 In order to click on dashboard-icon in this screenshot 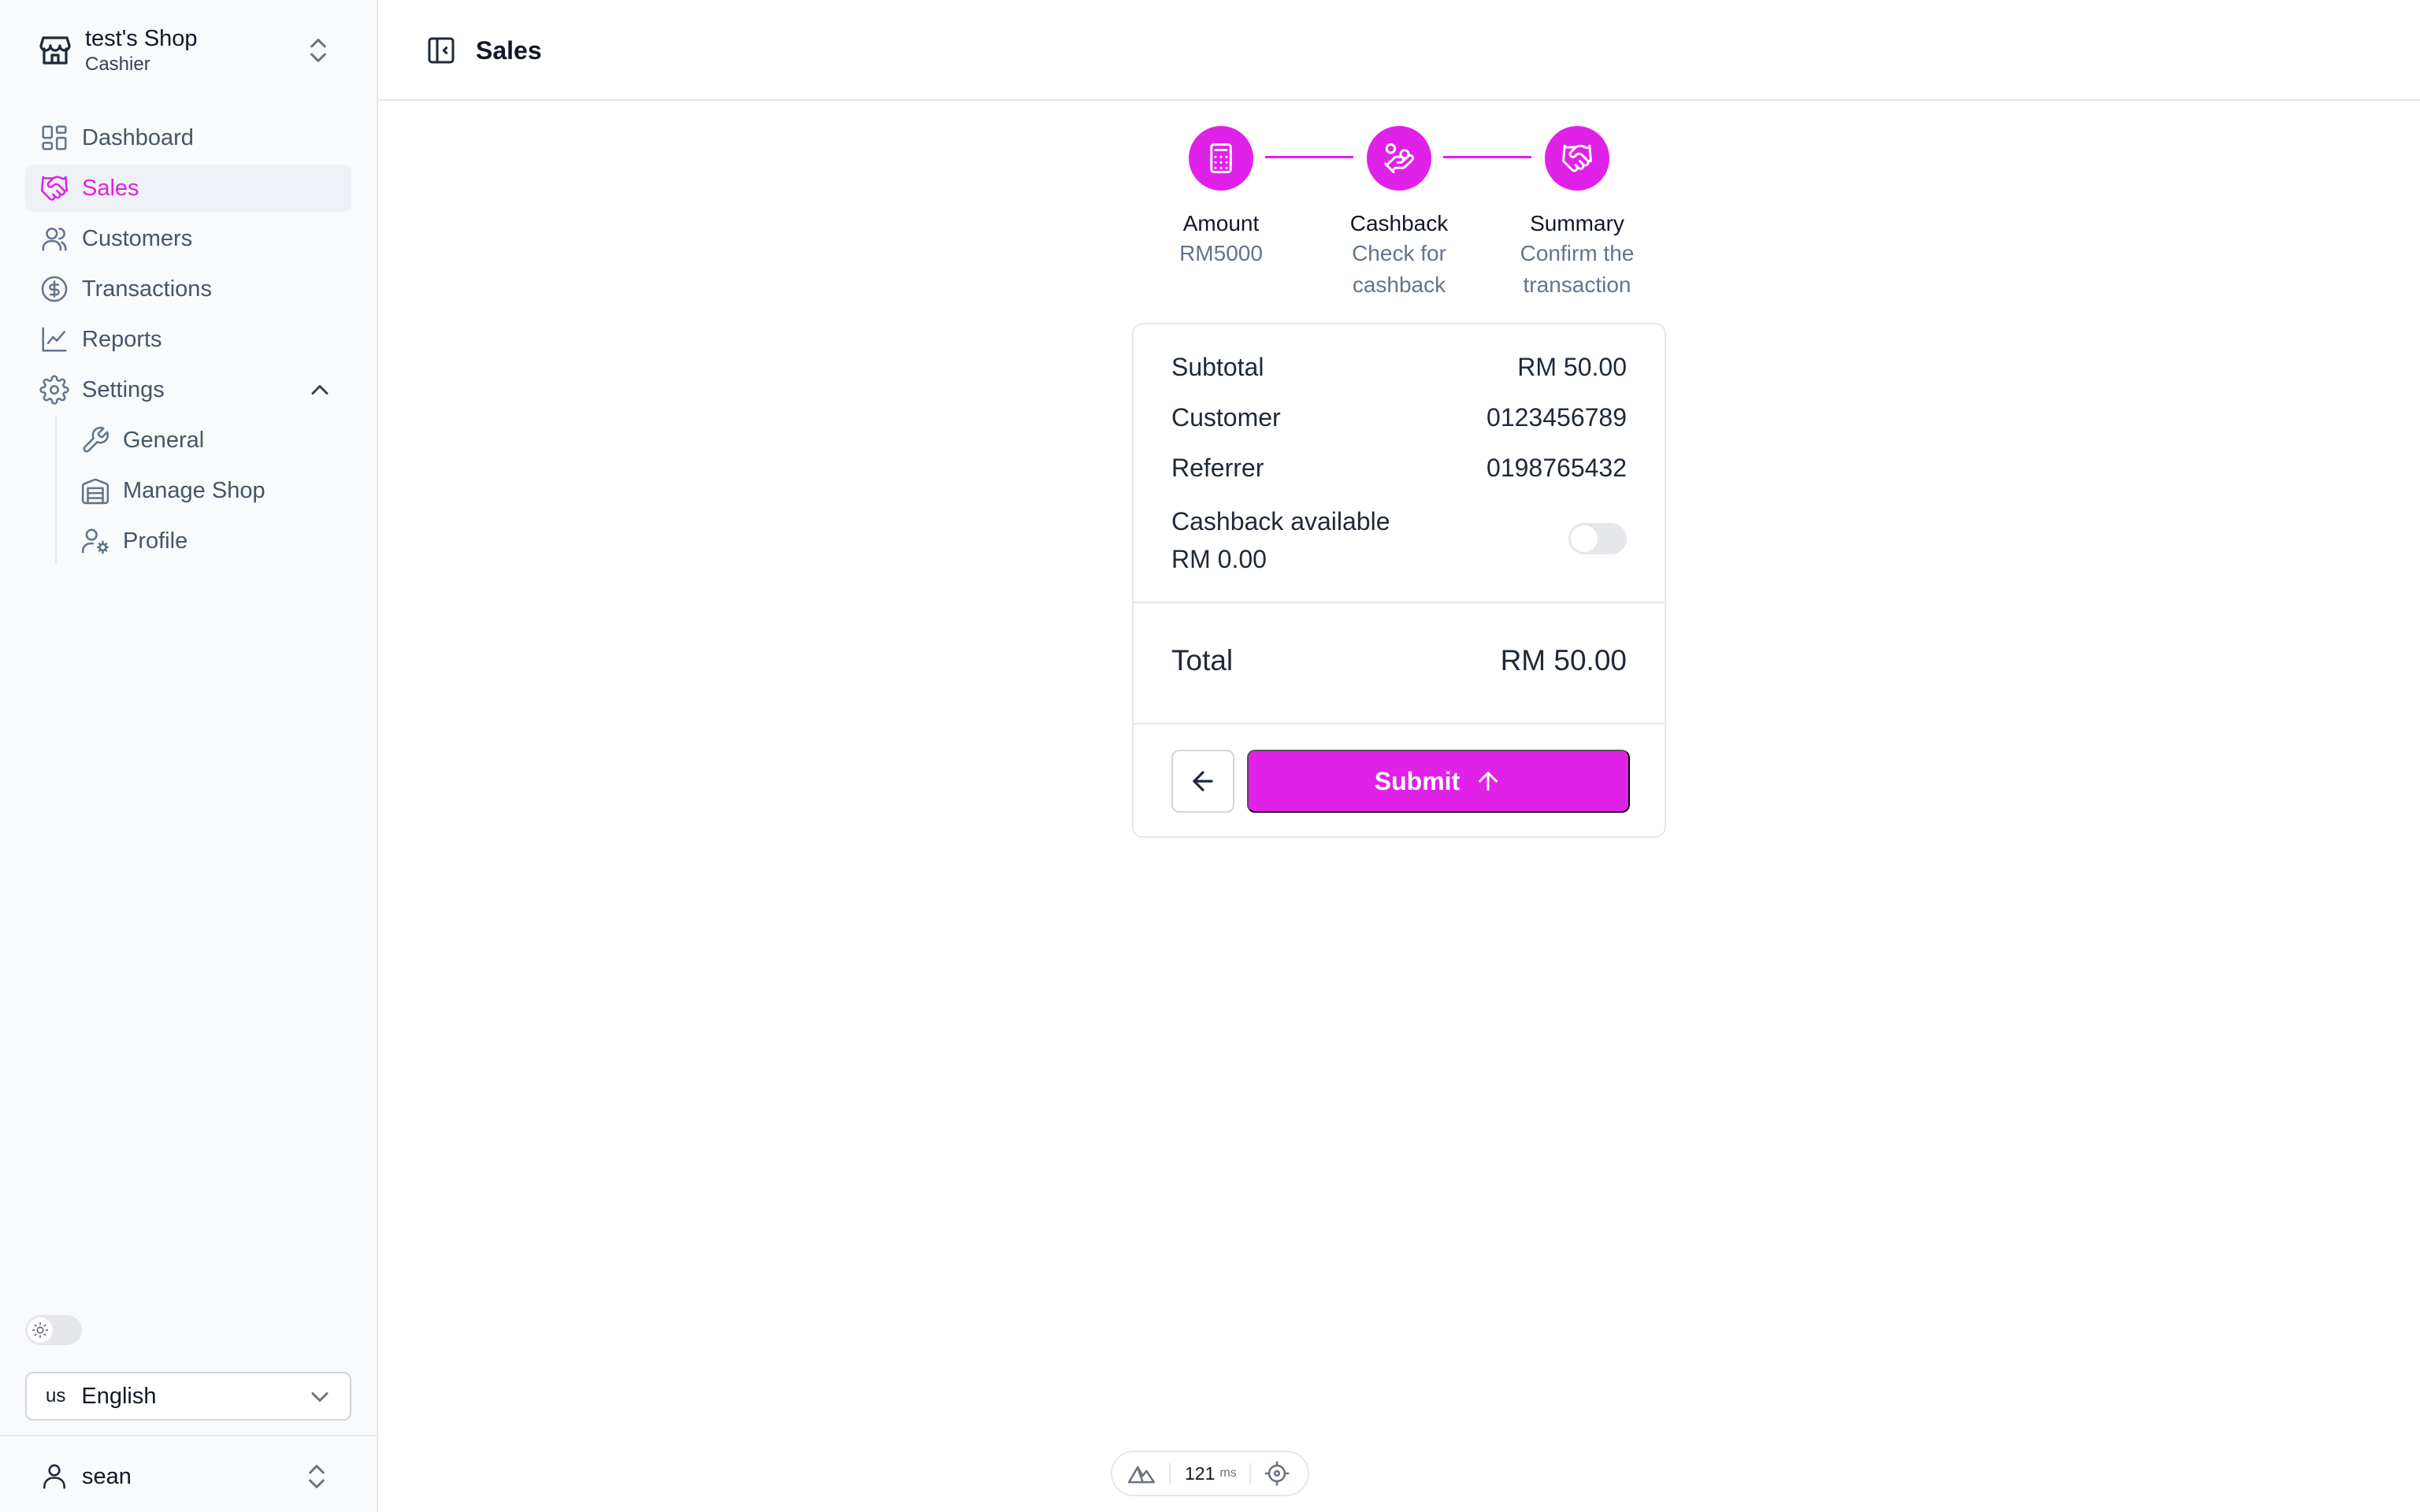, I will do `click(54, 137)`.